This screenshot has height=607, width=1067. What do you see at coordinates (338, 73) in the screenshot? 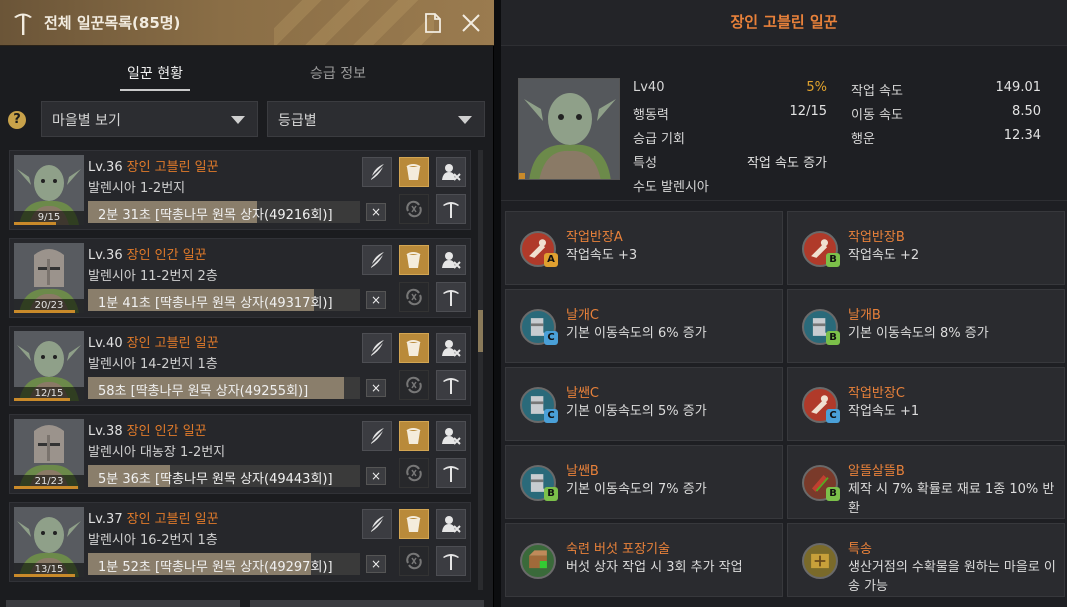
I see `tab-promotion-info: 승급 정보` at bounding box center [338, 73].